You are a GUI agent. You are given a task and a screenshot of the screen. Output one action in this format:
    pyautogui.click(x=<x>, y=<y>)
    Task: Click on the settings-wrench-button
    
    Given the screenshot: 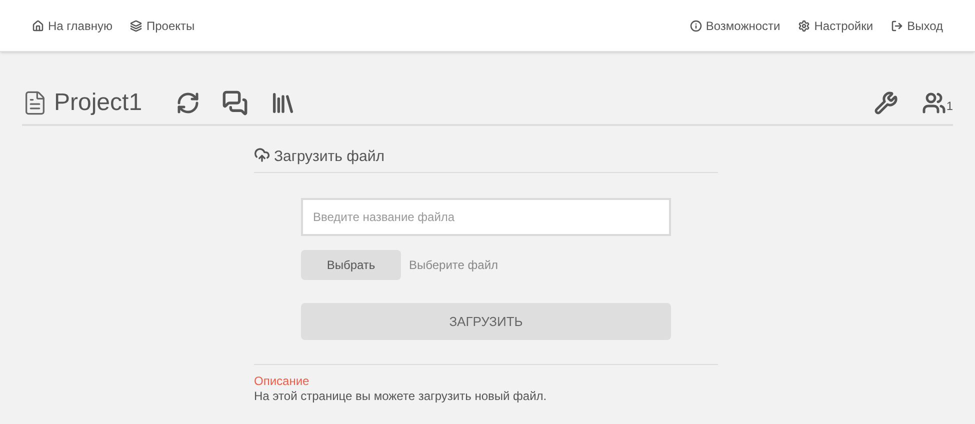 What is the action you would take?
    pyautogui.click(x=886, y=103)
    